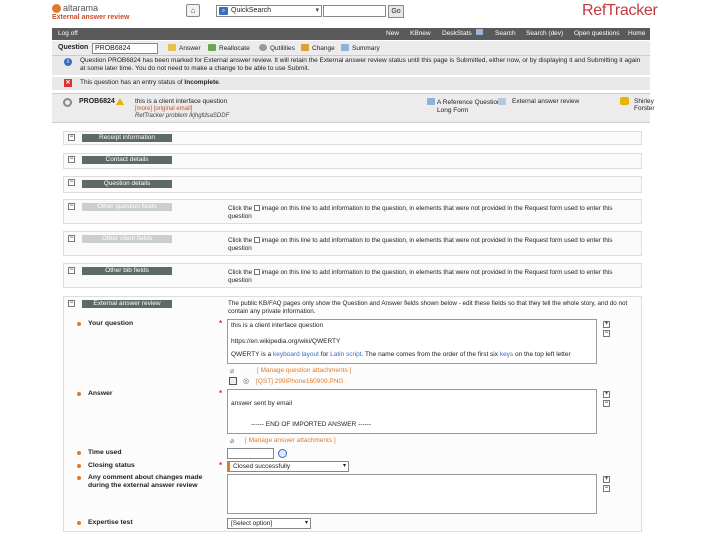 Image resolution: width=702 pixels, height=534 pixels. I want to click on attachment-link: [QST] 299iPhone160909.PNG, so click(299, 381).